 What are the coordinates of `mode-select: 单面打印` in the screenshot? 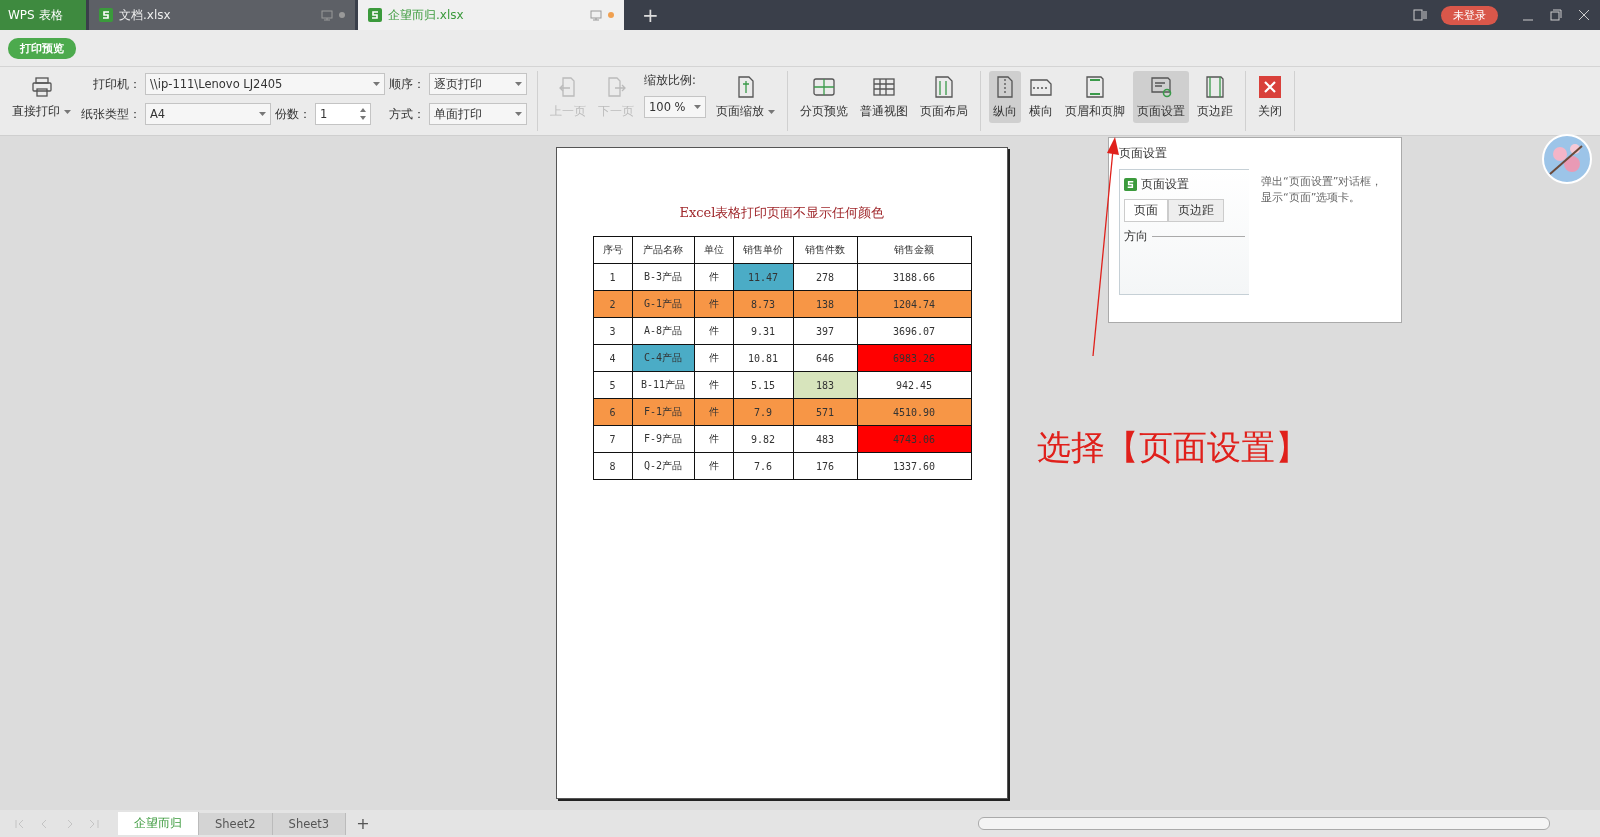 It's located at (478, 114).